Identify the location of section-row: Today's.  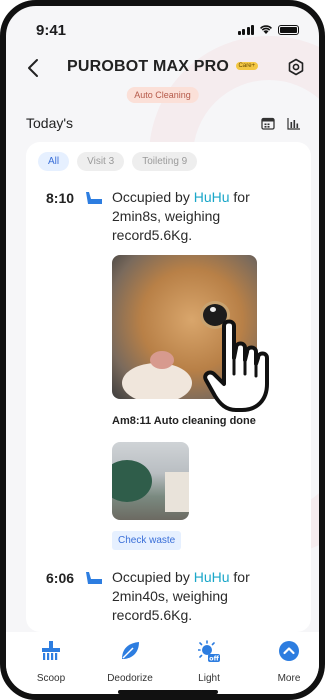
(162, 124).